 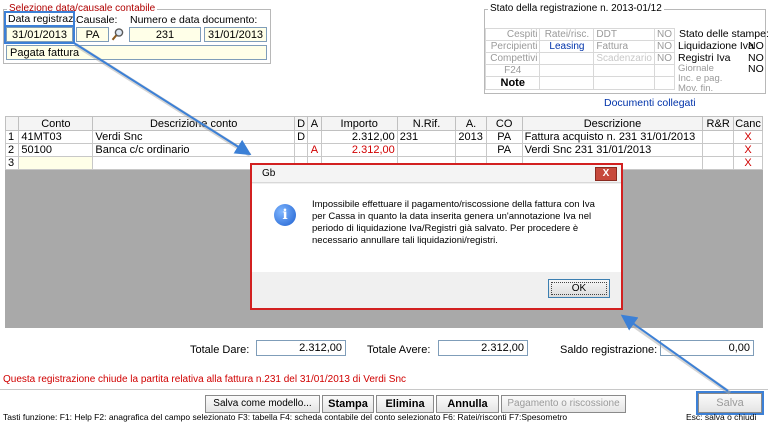 I want to click on arrow-from-salva-to-dialog, so click(x=674, y=353).